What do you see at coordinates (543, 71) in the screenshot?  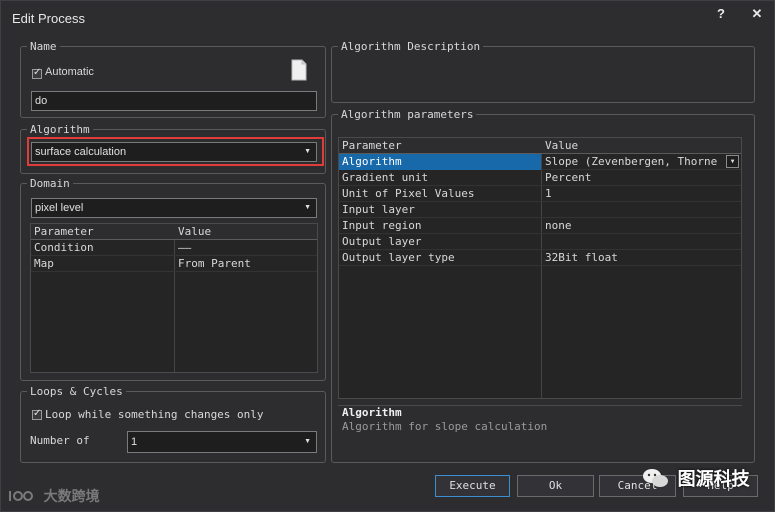 I see `description-group: Algorithm Description` at bounding box center [543, 71].